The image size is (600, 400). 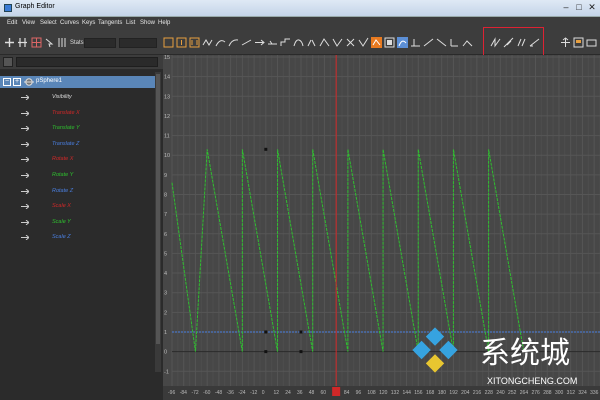 I want to click on y-tick-label: 0, so click(x=165, y=353).